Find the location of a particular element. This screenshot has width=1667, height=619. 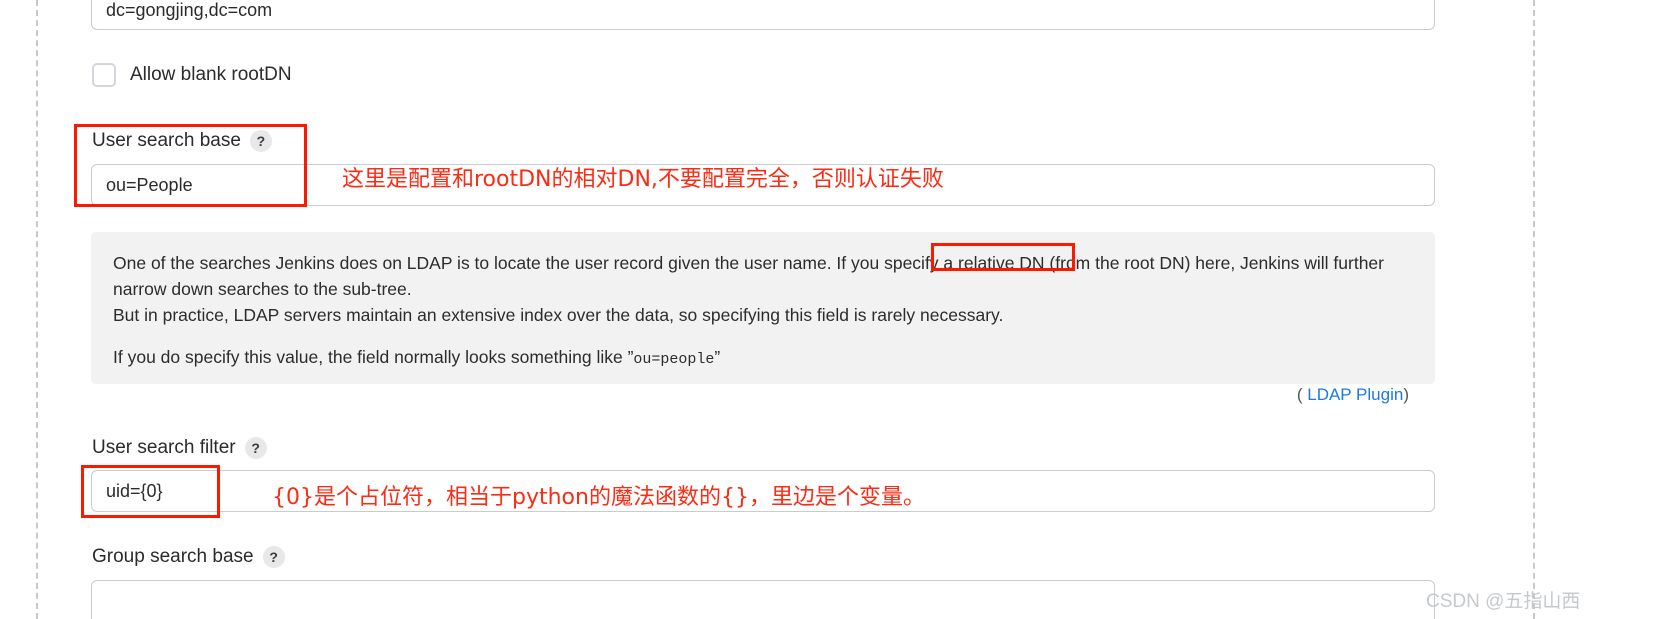

group-search-base-label-row: Group search base ? is located at coordinates (188, 557).